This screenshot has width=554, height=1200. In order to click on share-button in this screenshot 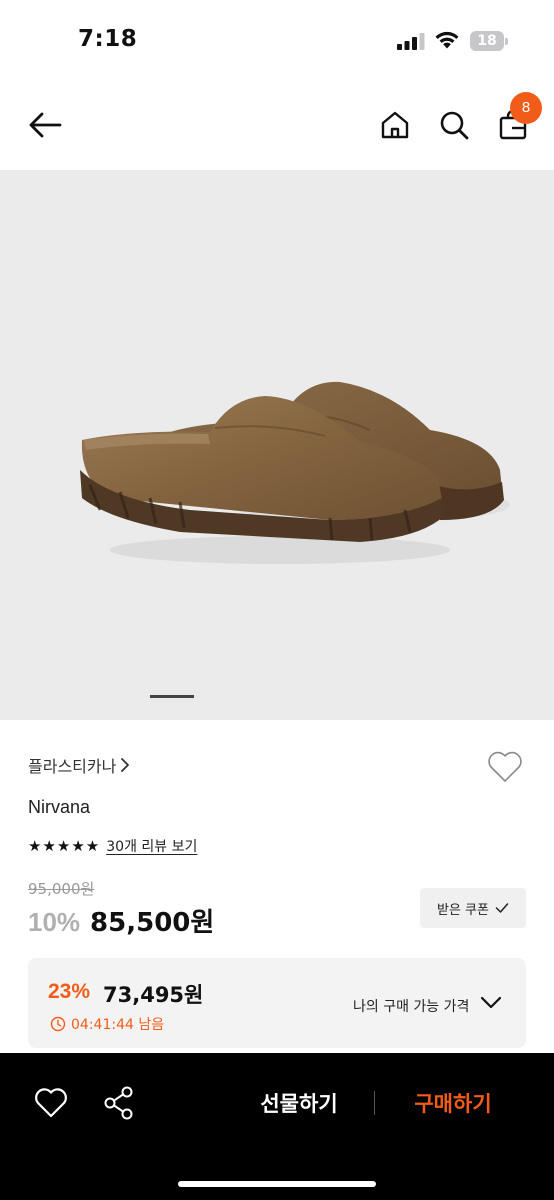, I will do `click(119, 1103)`.